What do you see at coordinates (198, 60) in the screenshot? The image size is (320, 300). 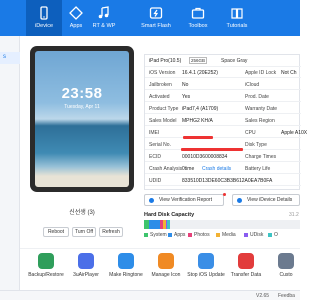 I see `capacity-badge: 256GB` at bounding box center [198, 60].